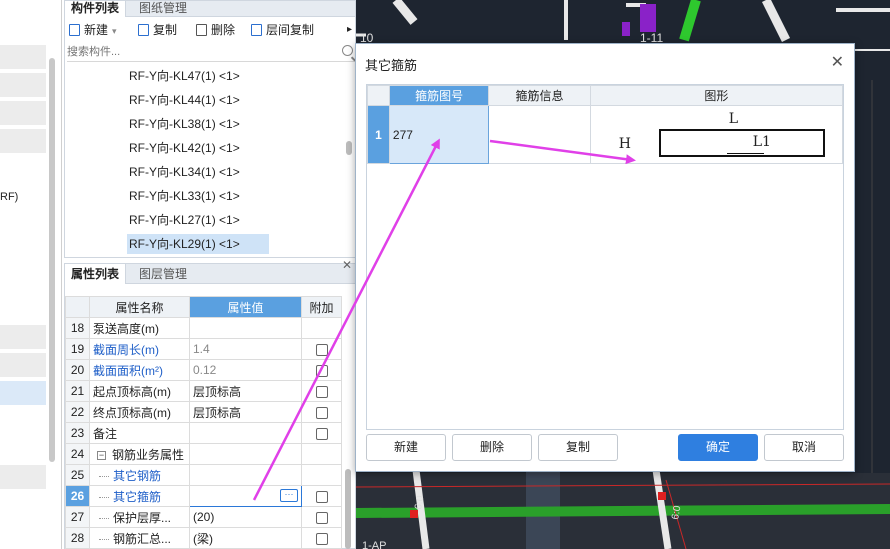  I want to click on table-row: 25 其它钢筋, so click(203, 475).